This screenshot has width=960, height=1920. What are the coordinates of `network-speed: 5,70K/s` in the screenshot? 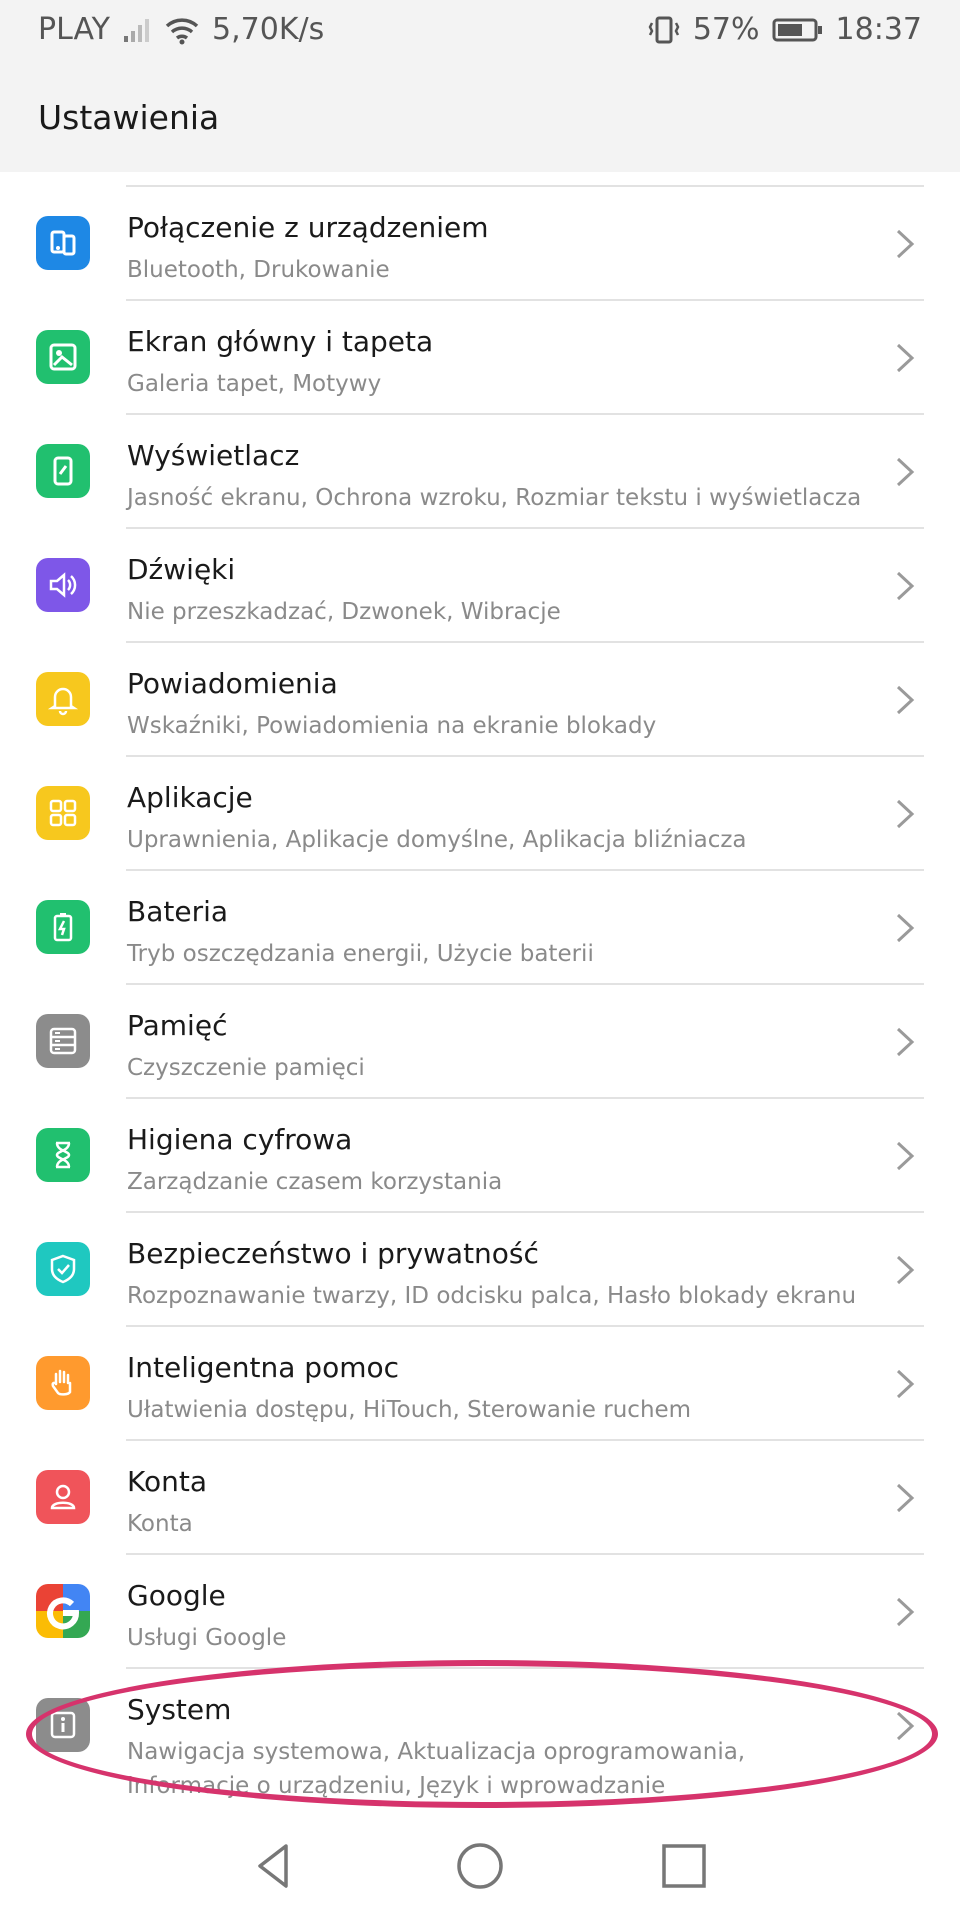 It's located at (268, 29).